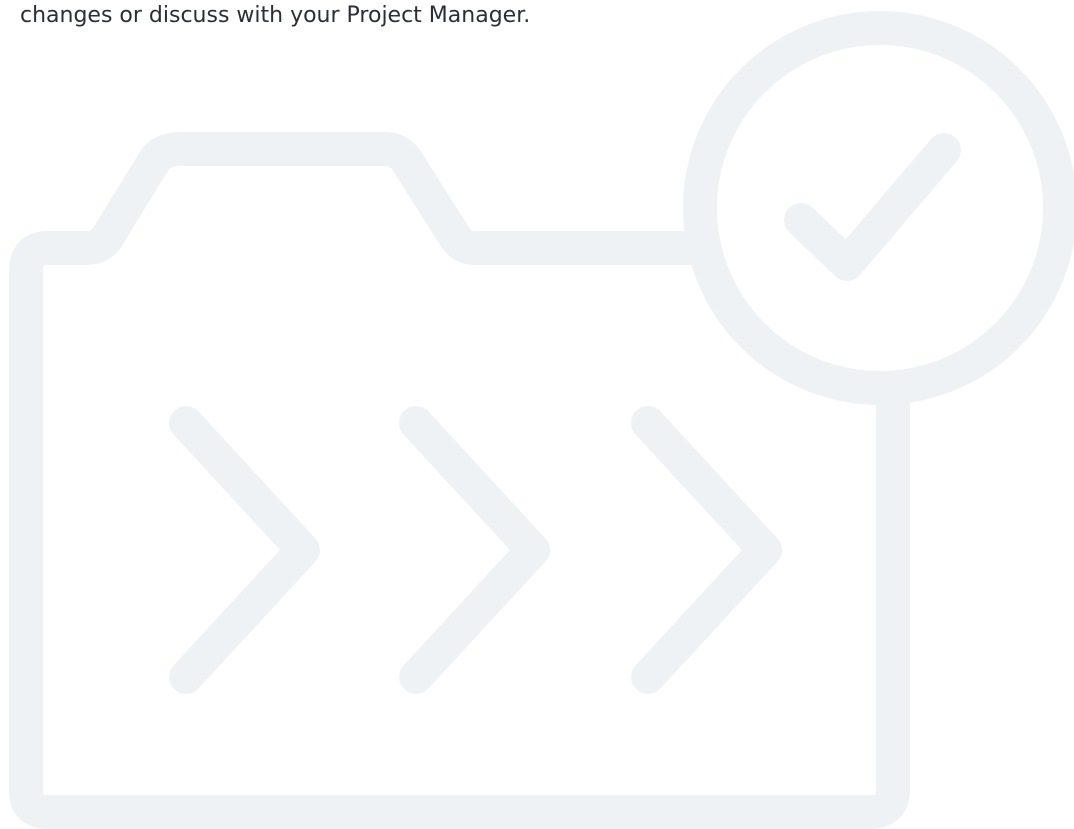  What do you see at coordinates (872, 207) in the screenshot?
I see `checkmark-icon` at bounding box center [872, 207].